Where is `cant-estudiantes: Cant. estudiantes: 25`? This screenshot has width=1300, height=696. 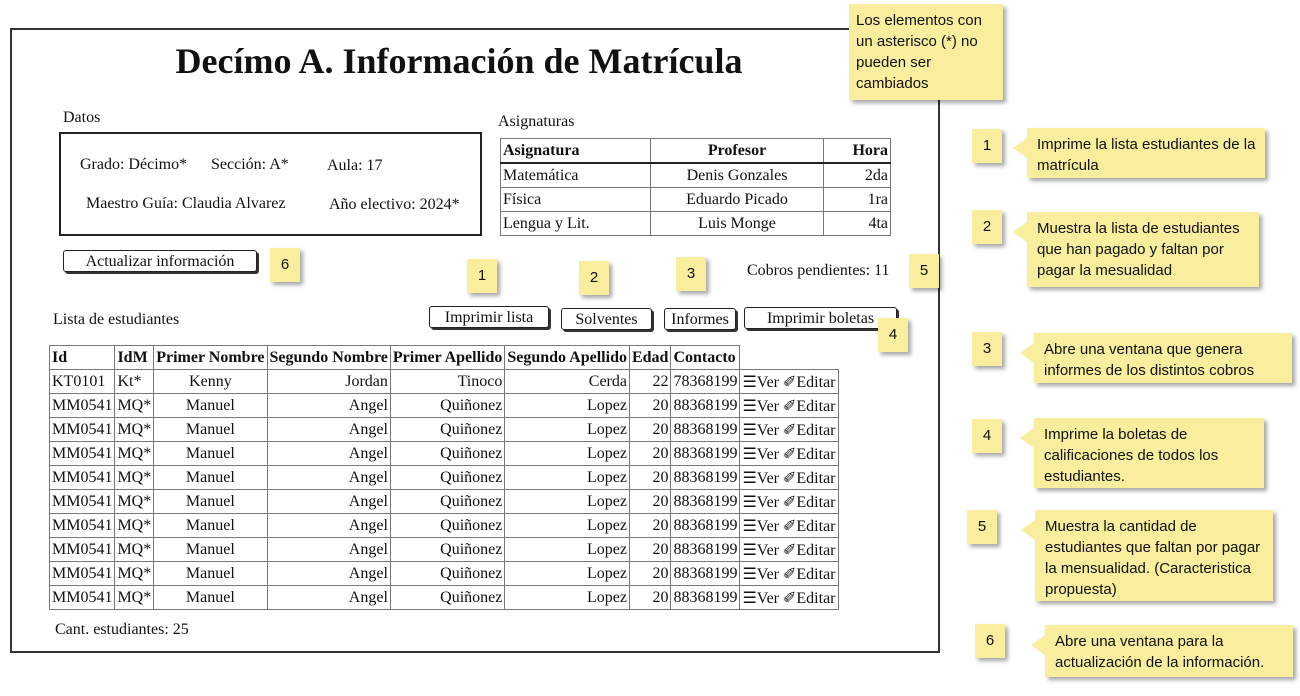
cant-estudiantes: Cant. estudiantes: 25 is located at coordinates (122, 629).